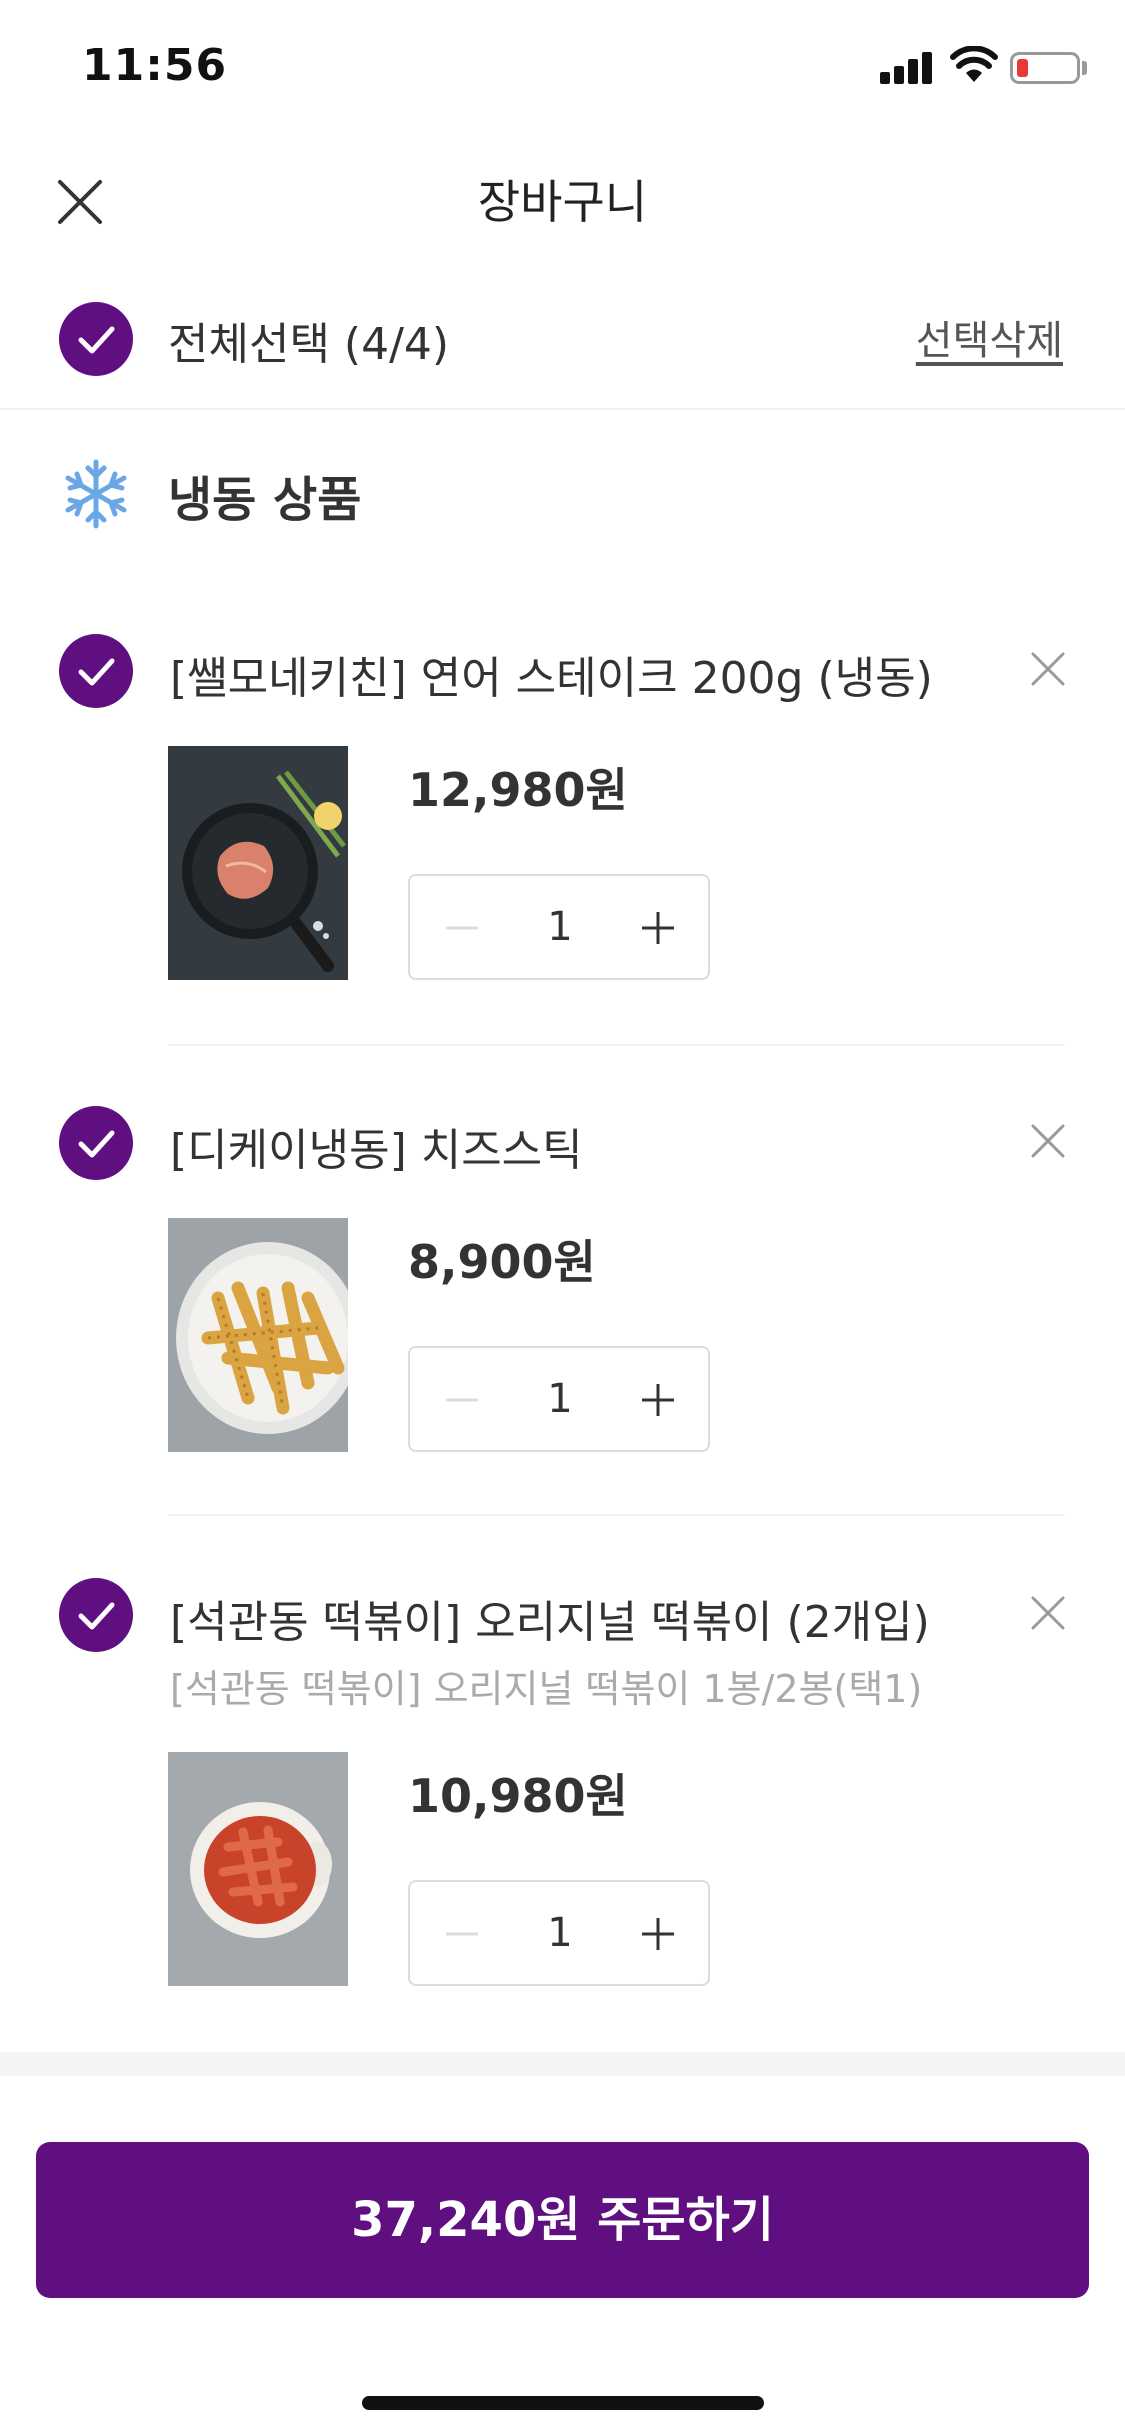 The image size is (1125, 2436). What do you see at coordinates (258, 863) in the screenshot?
I see `product-image-salmon` at bounding box center [258, 863].